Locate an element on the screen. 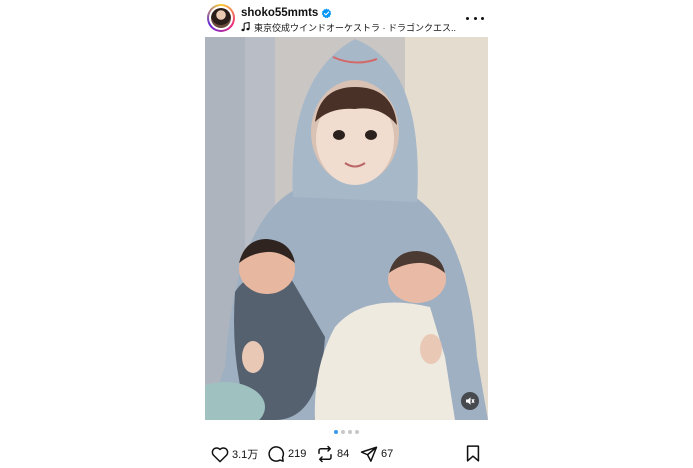  right-hand is located at coordinates (431, 349).